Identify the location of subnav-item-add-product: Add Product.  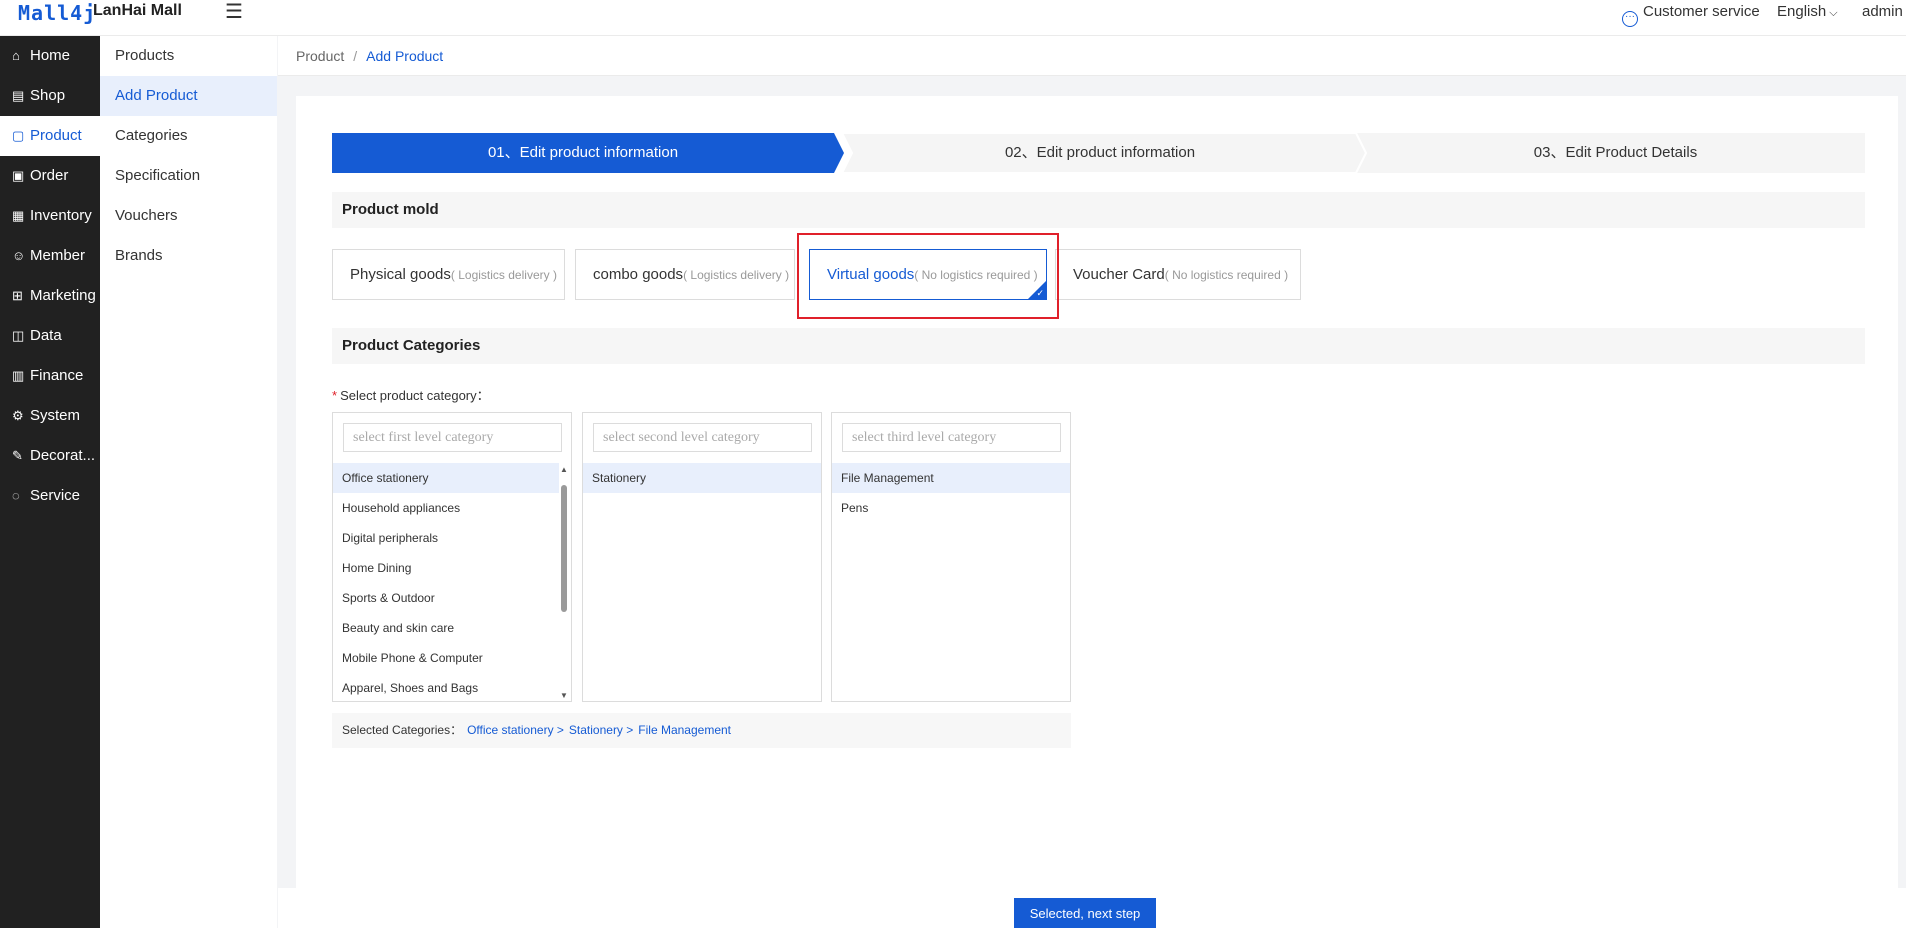
(188, 96).